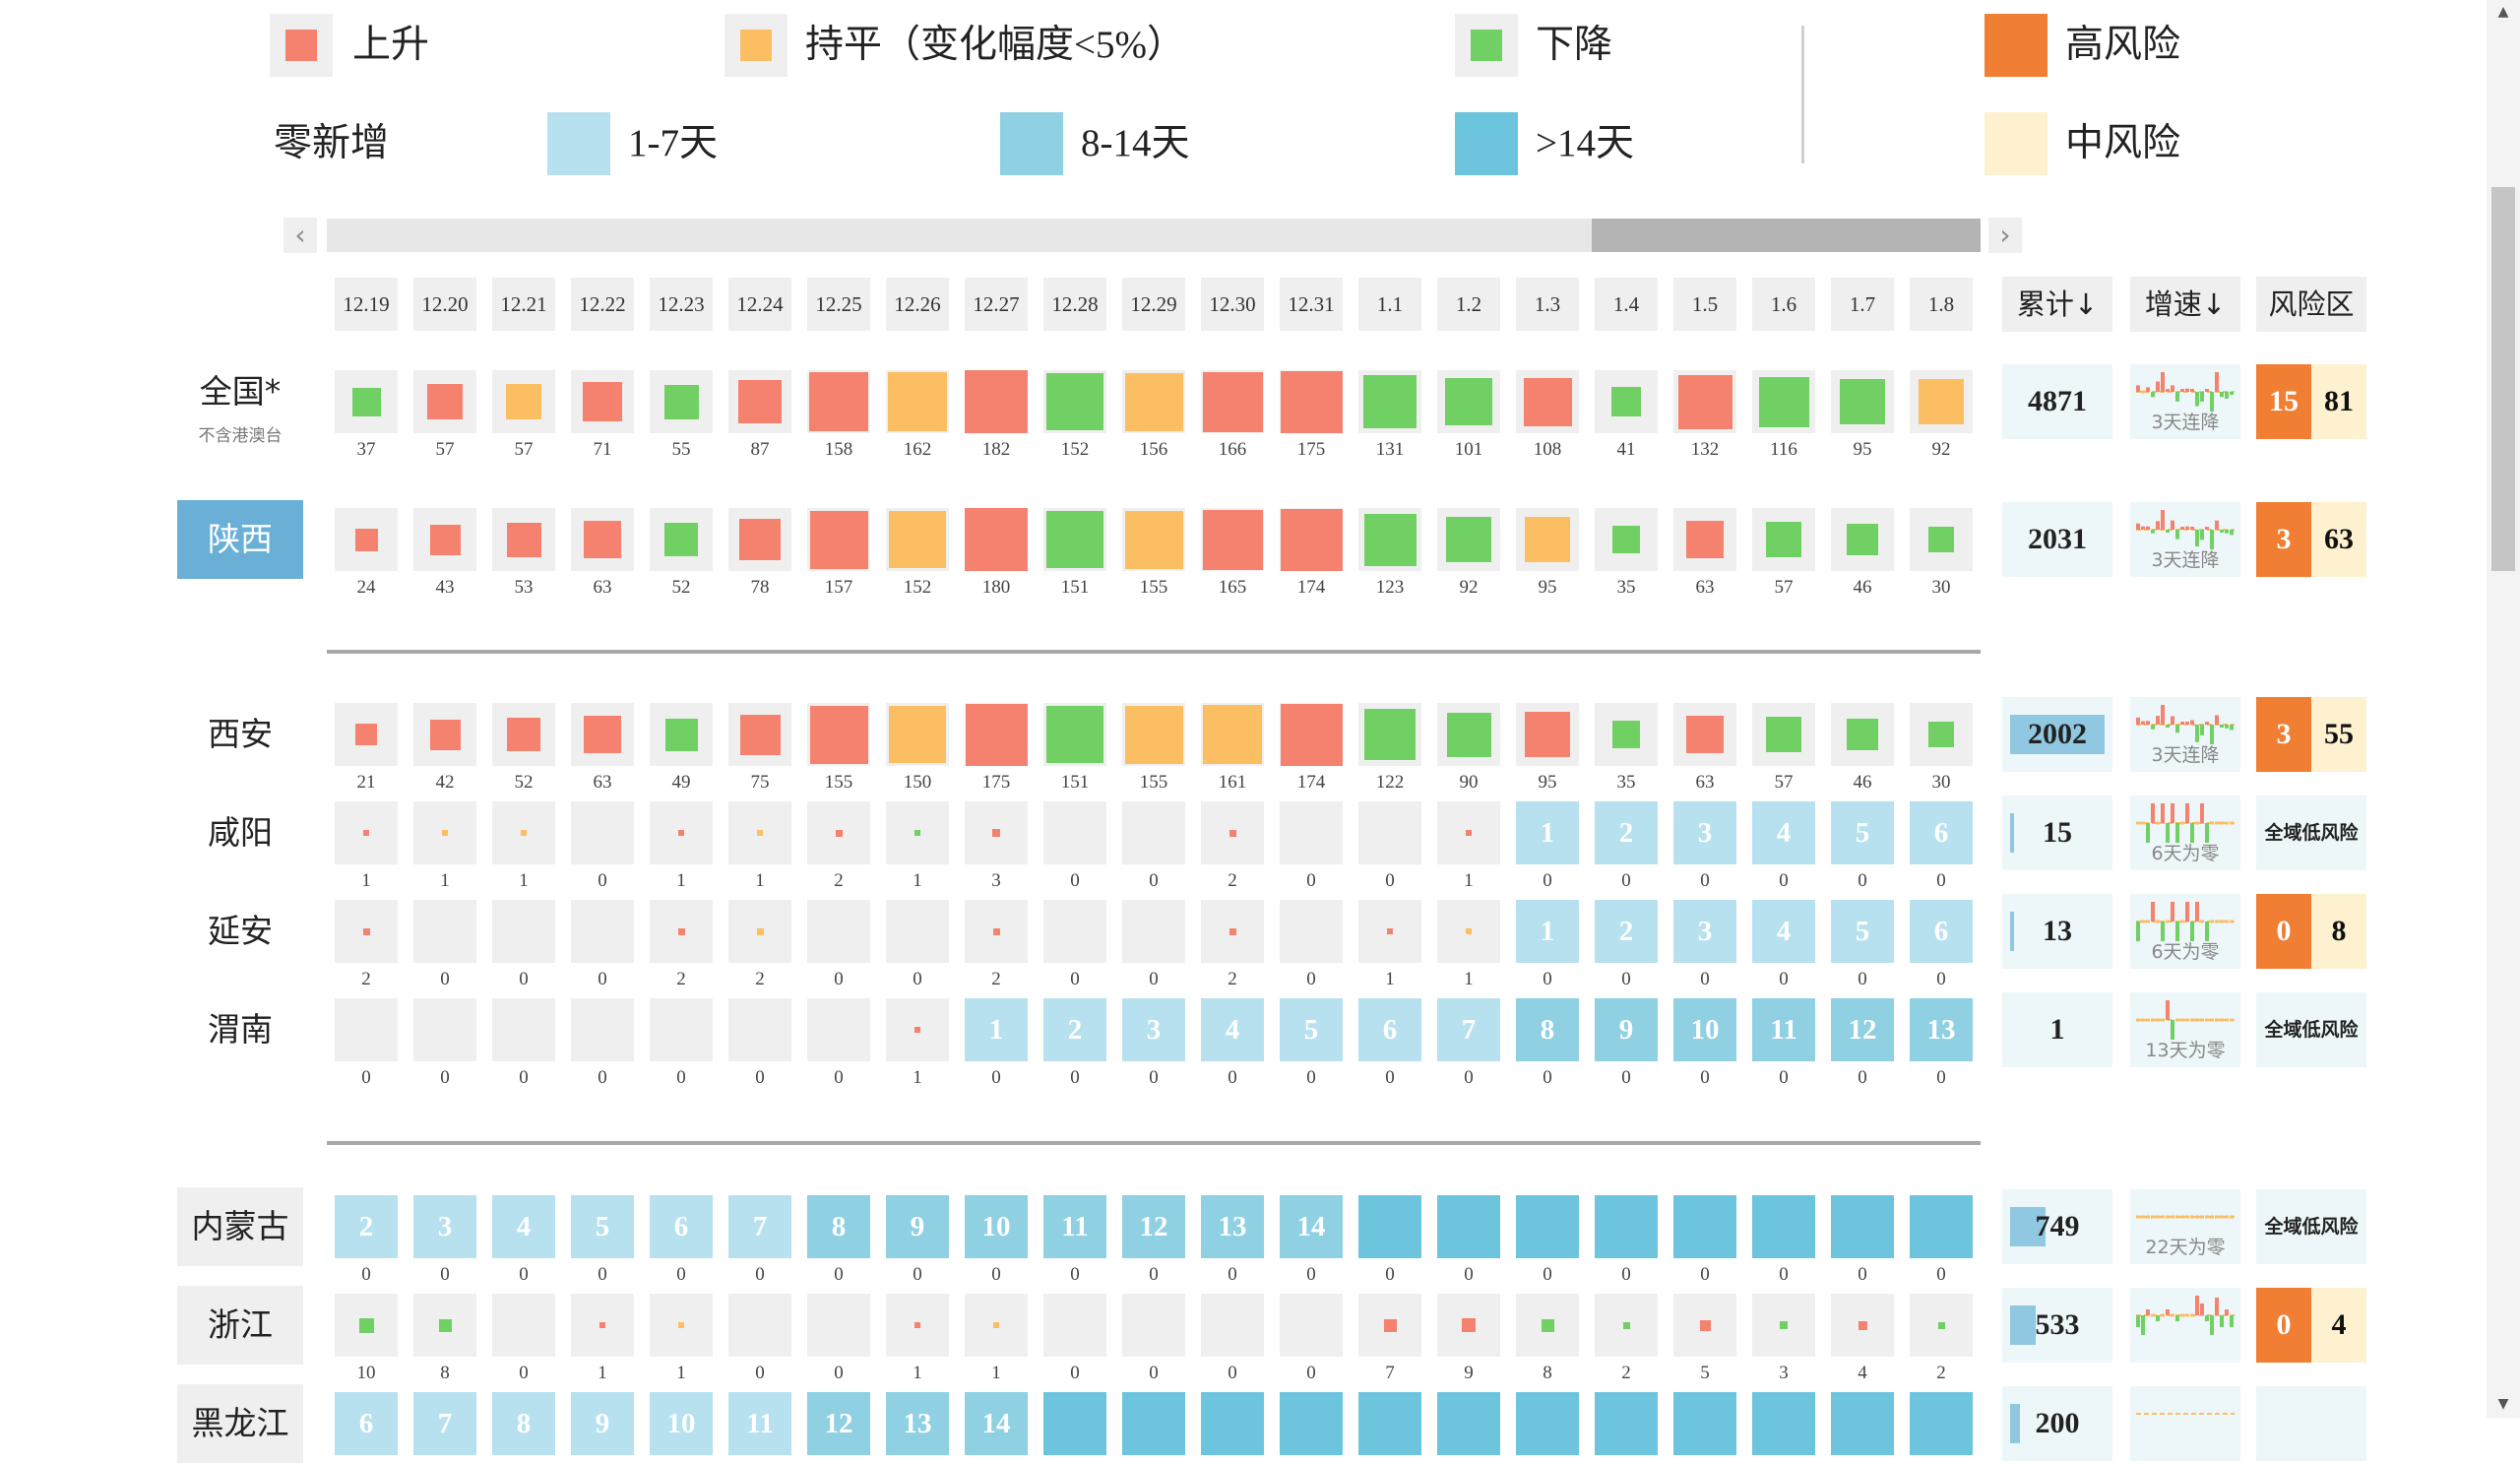  I want to click on zero-streak-cell: 8, so click(523, 1423).